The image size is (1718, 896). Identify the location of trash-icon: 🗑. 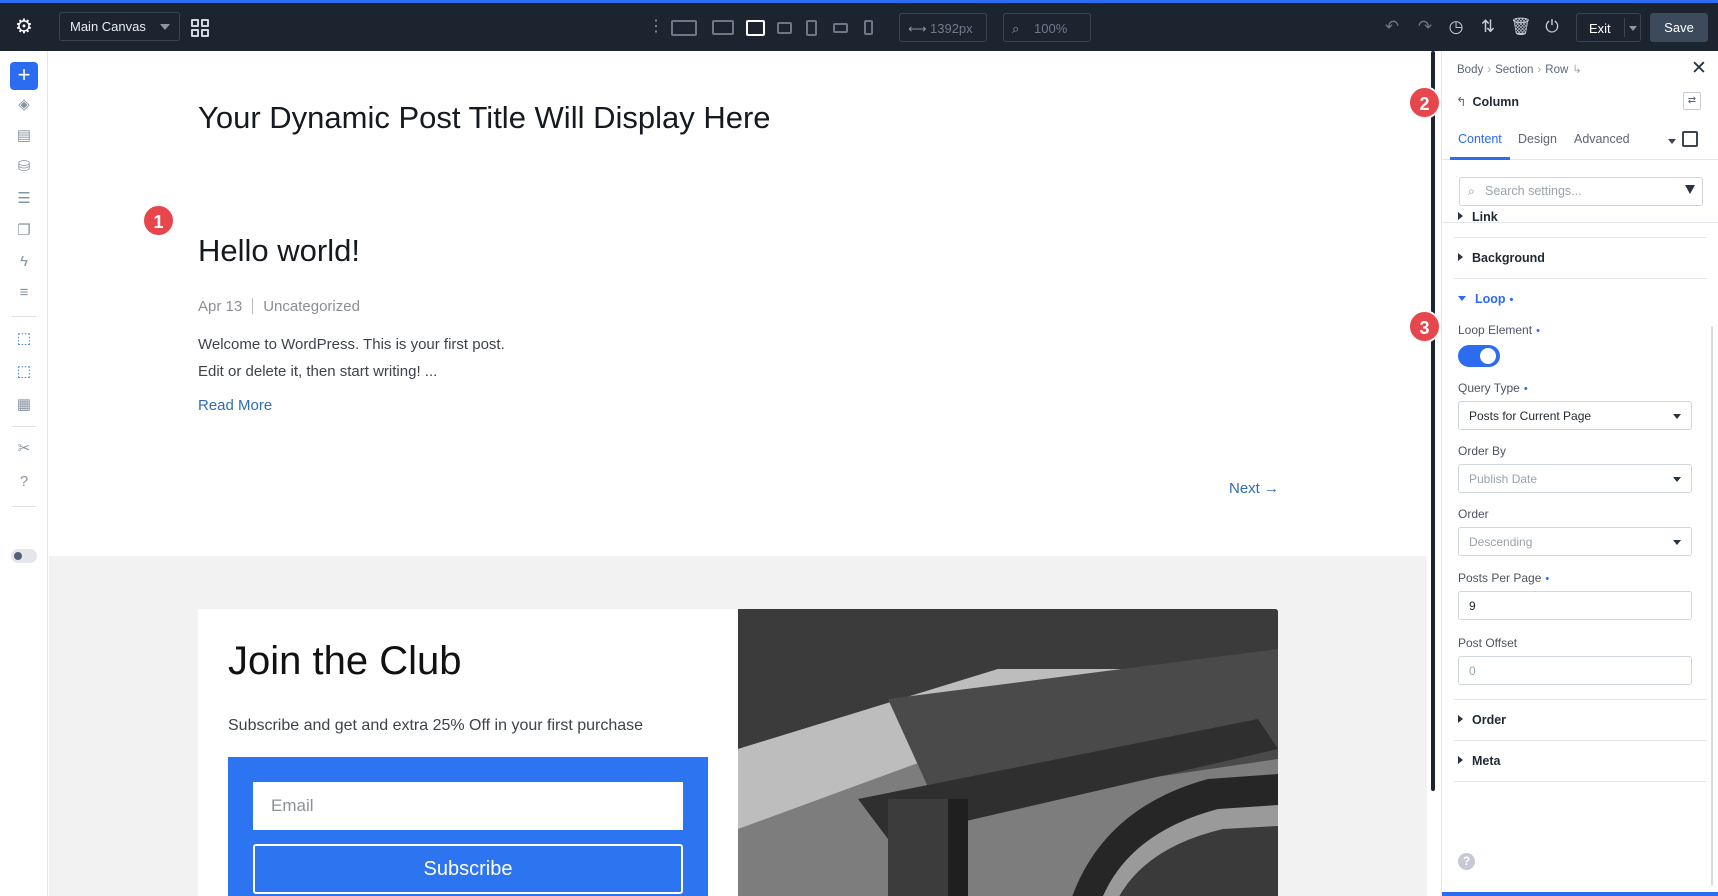
(1521, 27).